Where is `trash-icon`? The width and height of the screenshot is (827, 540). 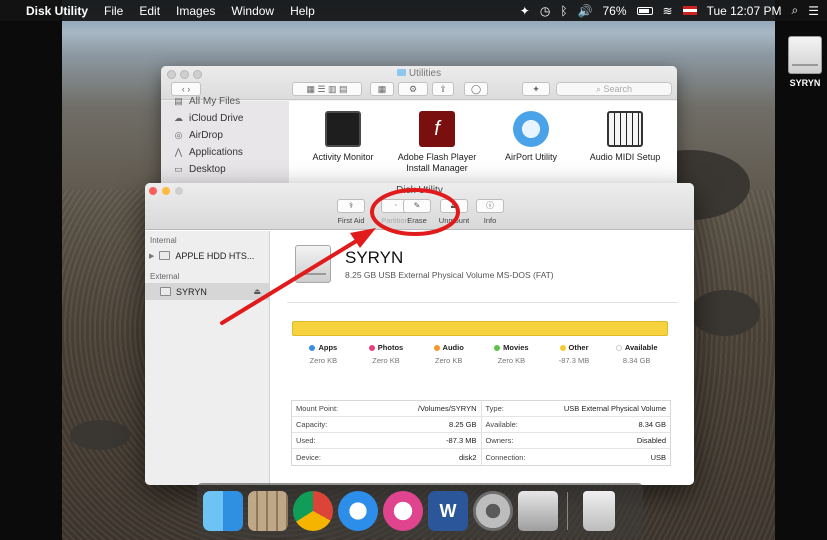
trash-icon is located at coordinates (599, 510).